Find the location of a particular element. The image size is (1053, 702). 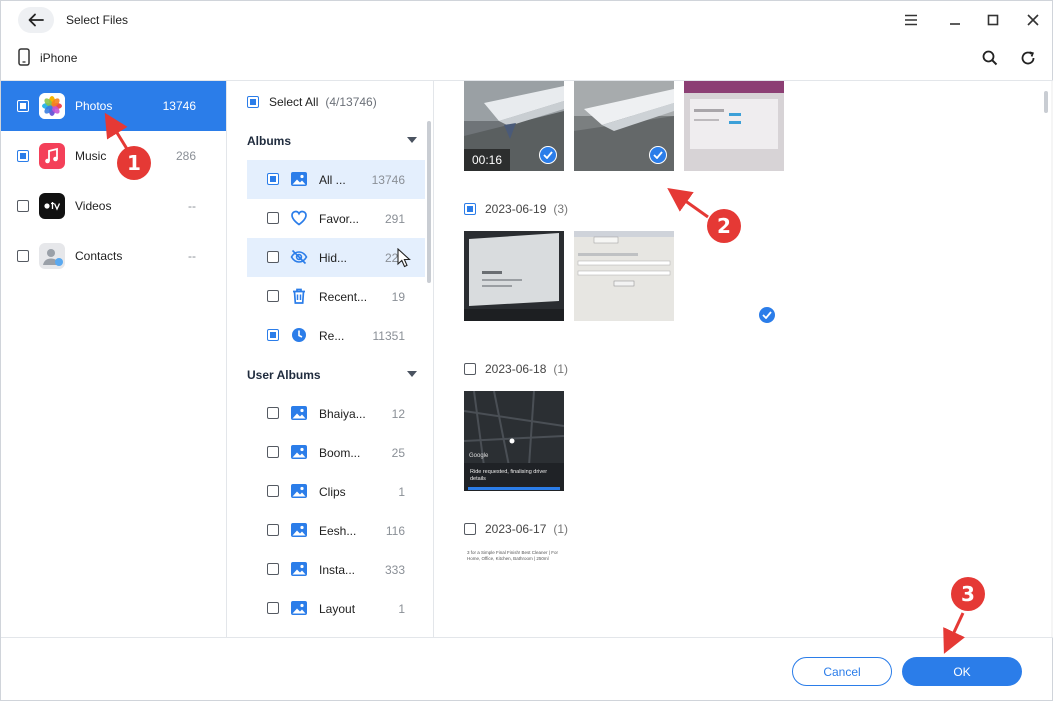

maximize-icon is located at coordinates (993, 20).